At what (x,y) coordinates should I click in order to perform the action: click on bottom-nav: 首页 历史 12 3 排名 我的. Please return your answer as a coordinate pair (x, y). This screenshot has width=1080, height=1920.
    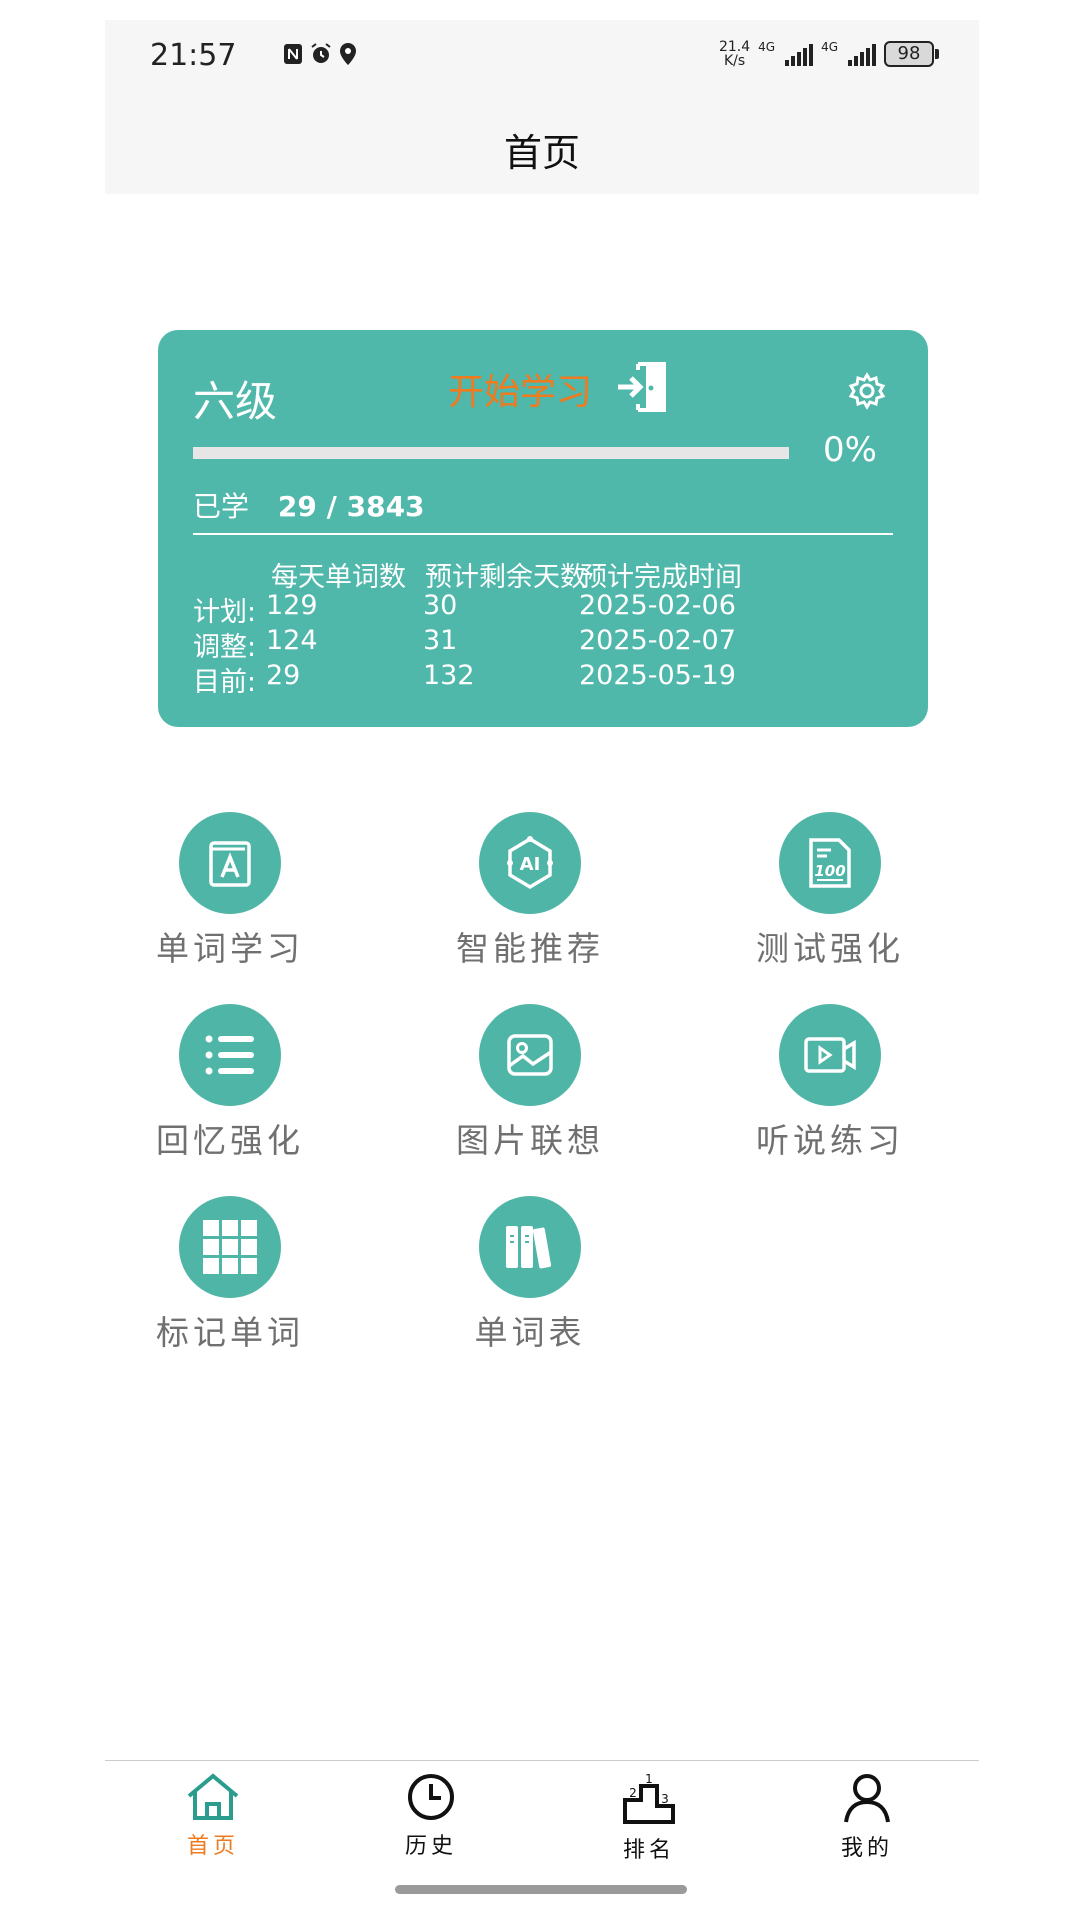
    Looking at the image, I should click on (542, 1817).